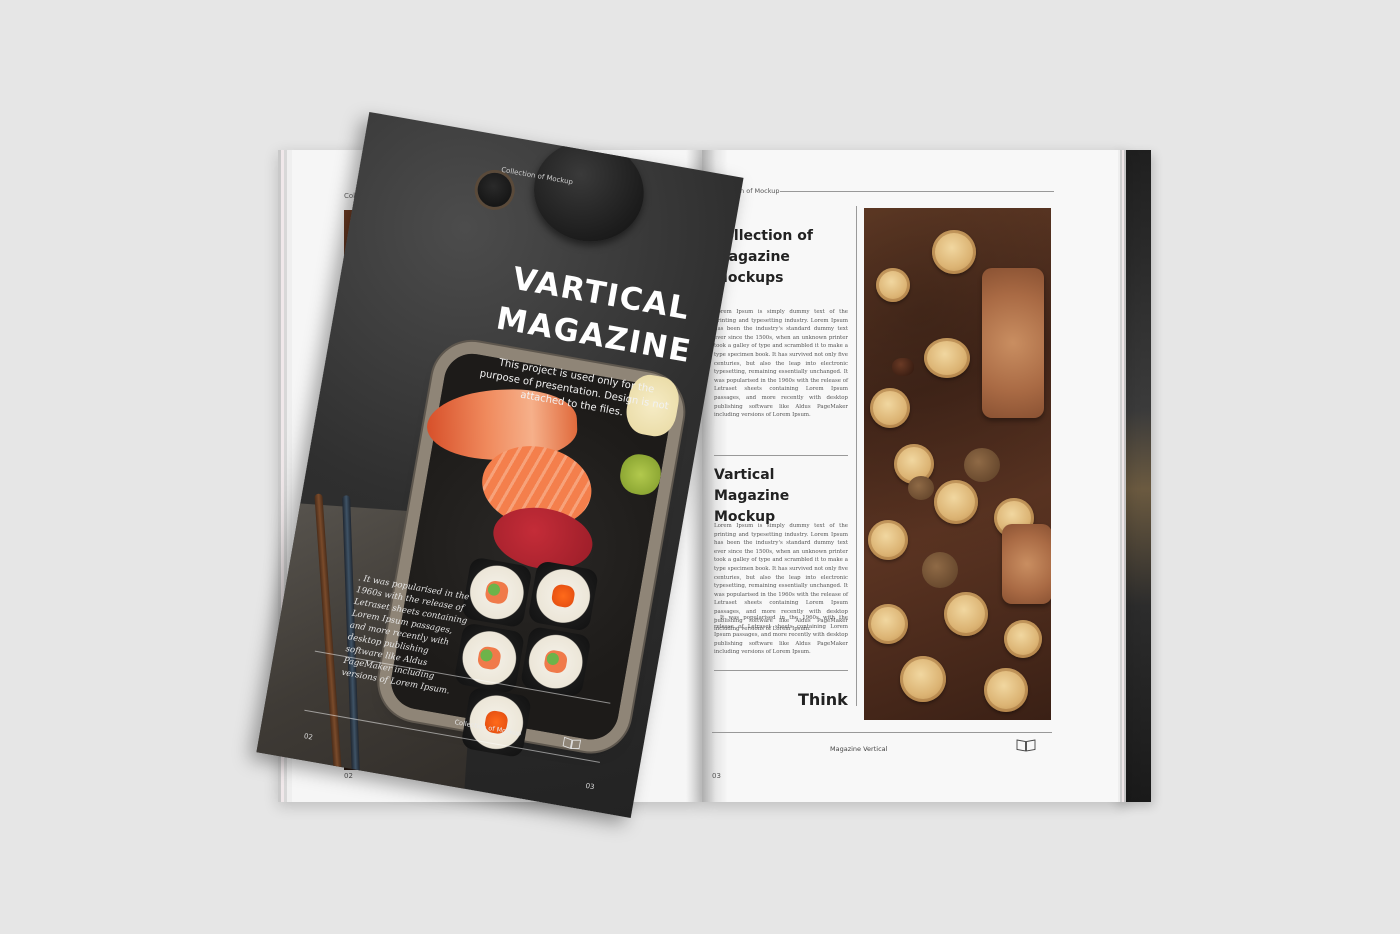 The width and height of the screenshot is (1400, 934). Describe the element at coordinates (594, 315) in the screenshot. I see `cover-title: Vartical Magazine` at that location.